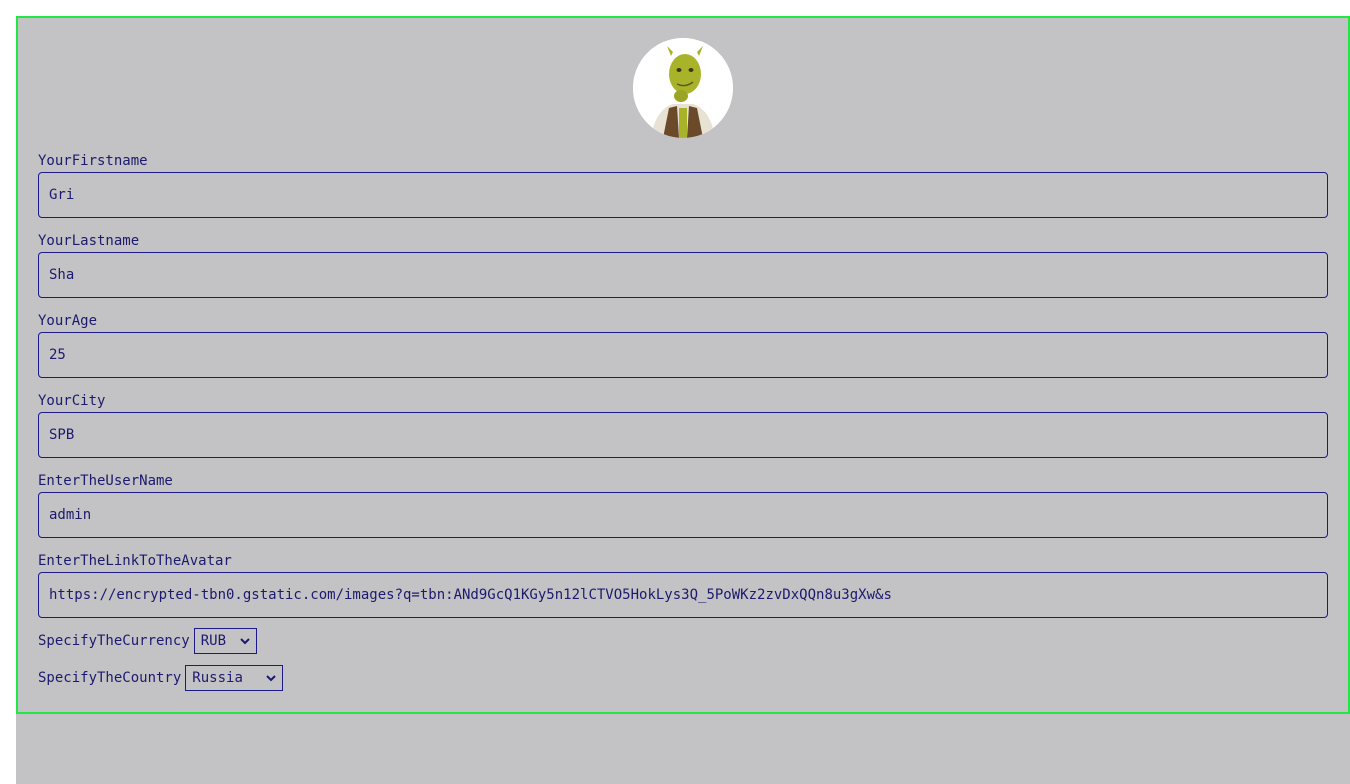 Image resolution: width=1350 pixels, height=784 pixels. Describe the element at coordinates (683, 515) in the screenshot. I see `username-input` at that location.